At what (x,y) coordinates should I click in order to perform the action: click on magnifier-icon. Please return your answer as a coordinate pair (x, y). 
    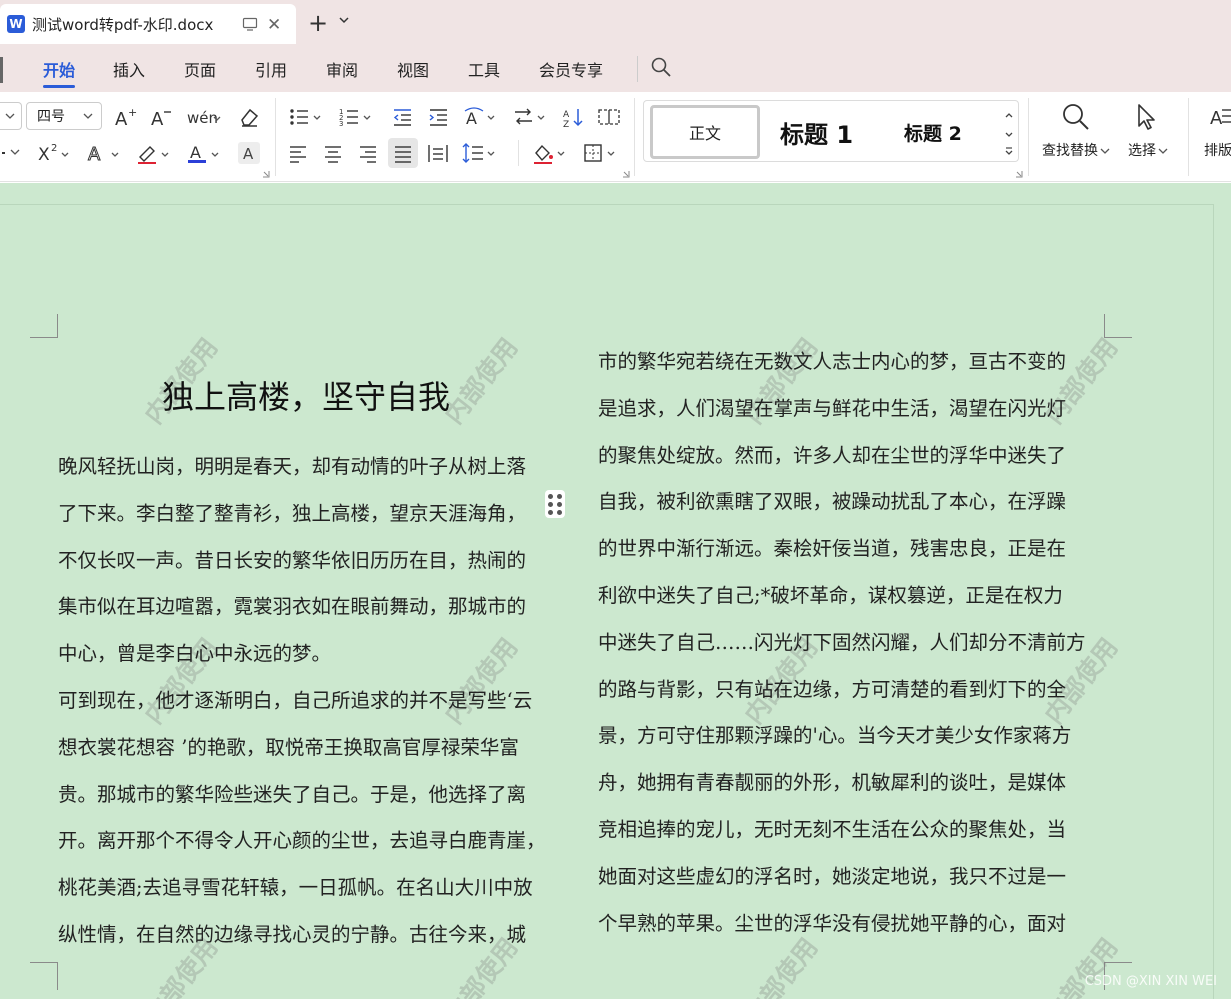
    Looking at the image, I should click on (1076, 117).